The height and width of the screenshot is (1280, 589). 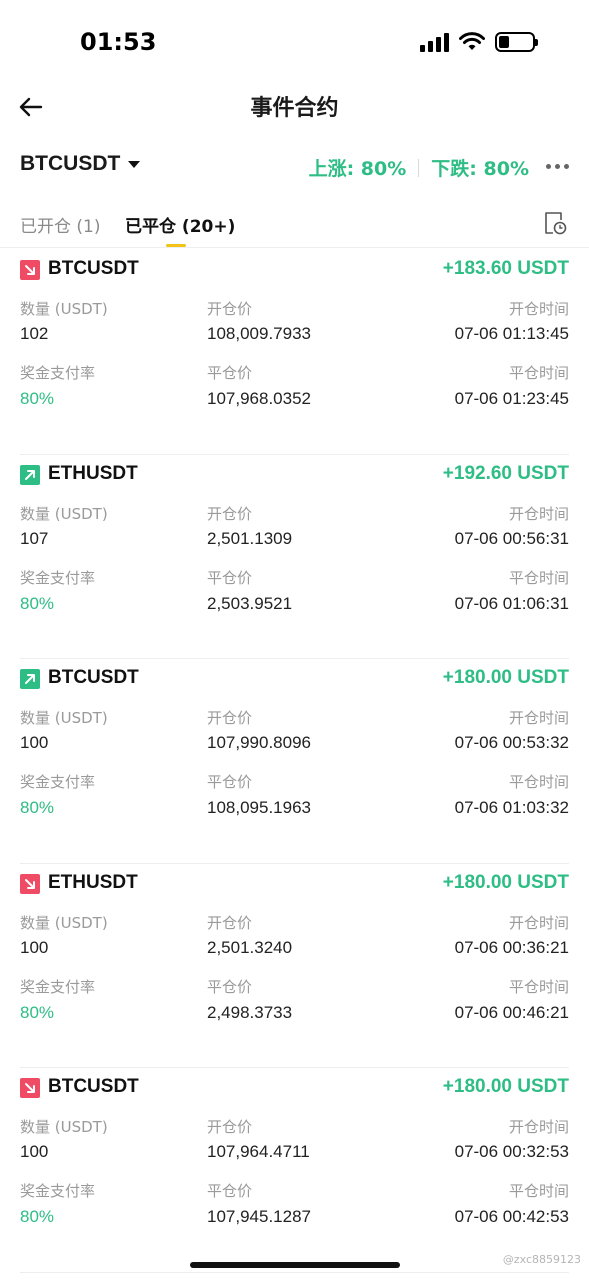 I want to click on close-price-value: 2,498.3733, so click(x=250, y=1012).